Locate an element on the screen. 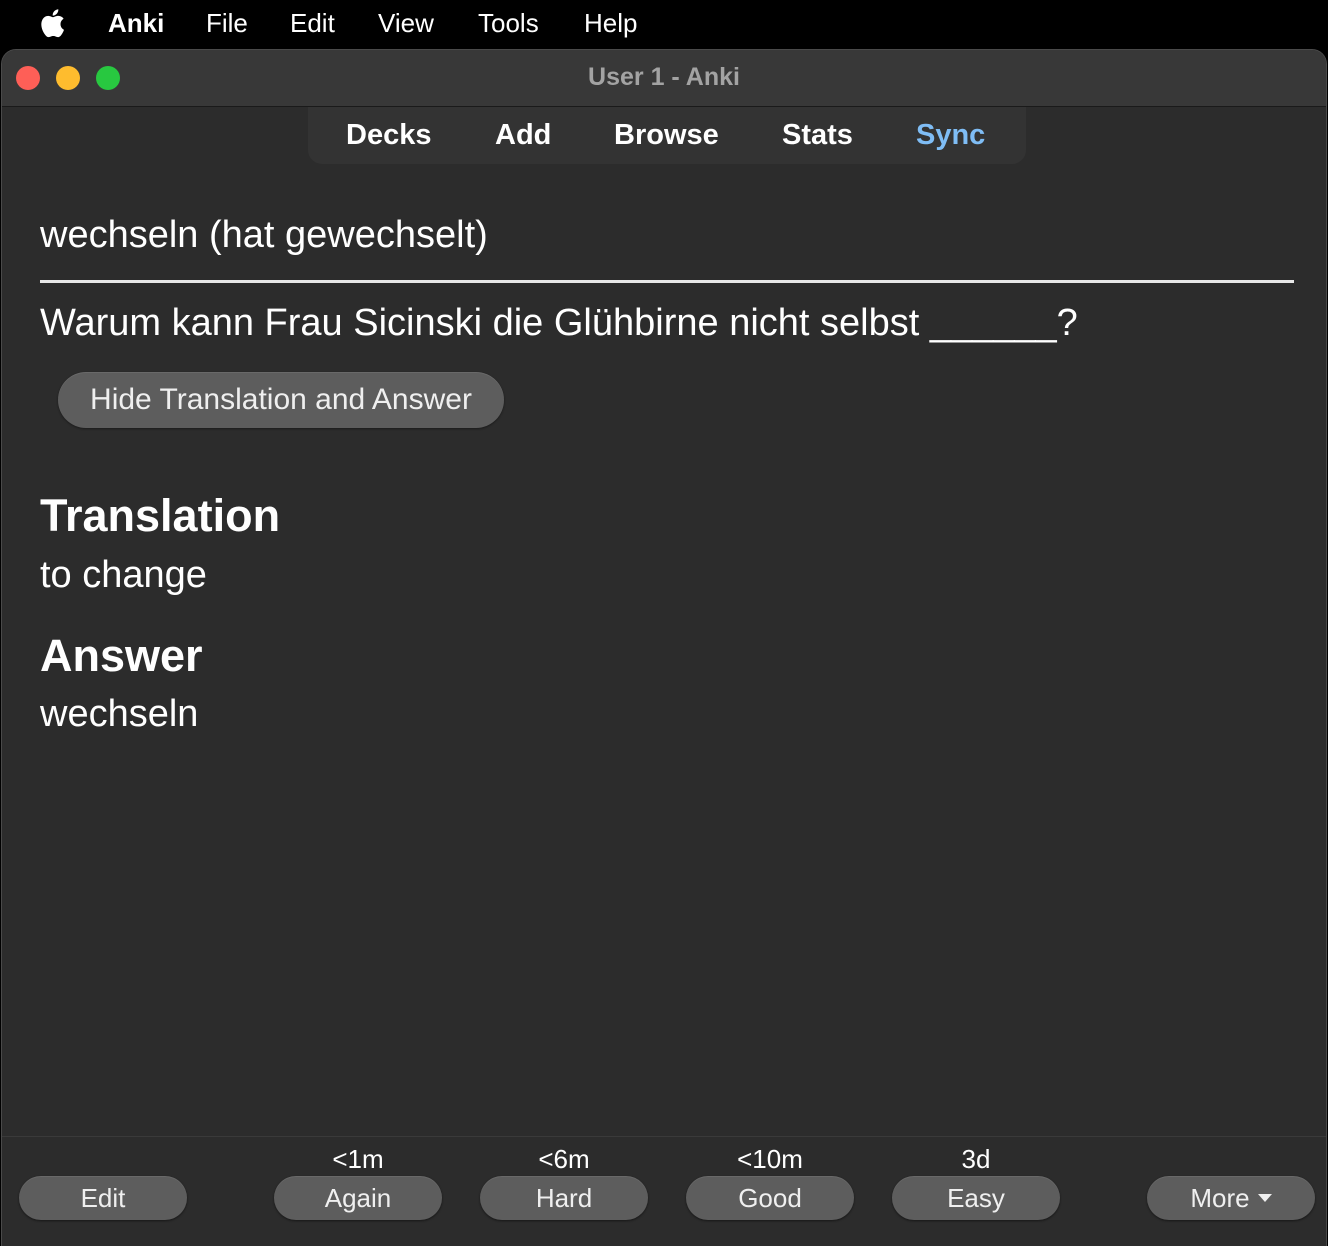 This screenshot has height=1246, width=1328. good-button: Good is located at coordinates (770, 1198).